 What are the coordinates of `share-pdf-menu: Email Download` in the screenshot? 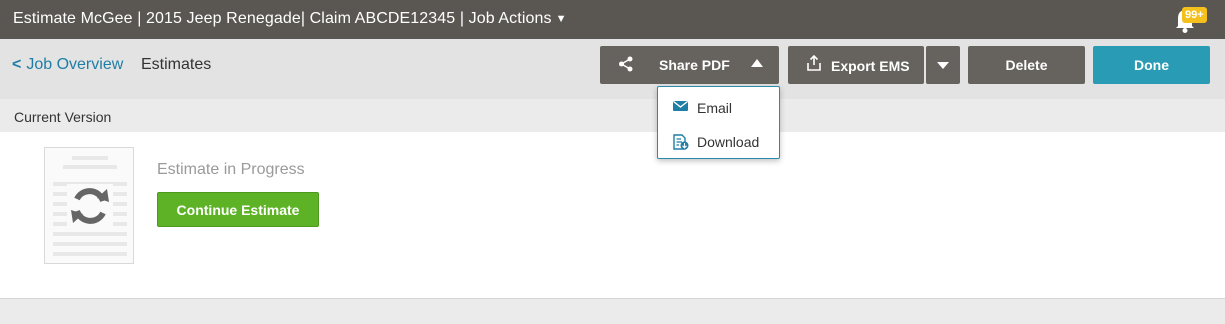 It's located at (718, 122).